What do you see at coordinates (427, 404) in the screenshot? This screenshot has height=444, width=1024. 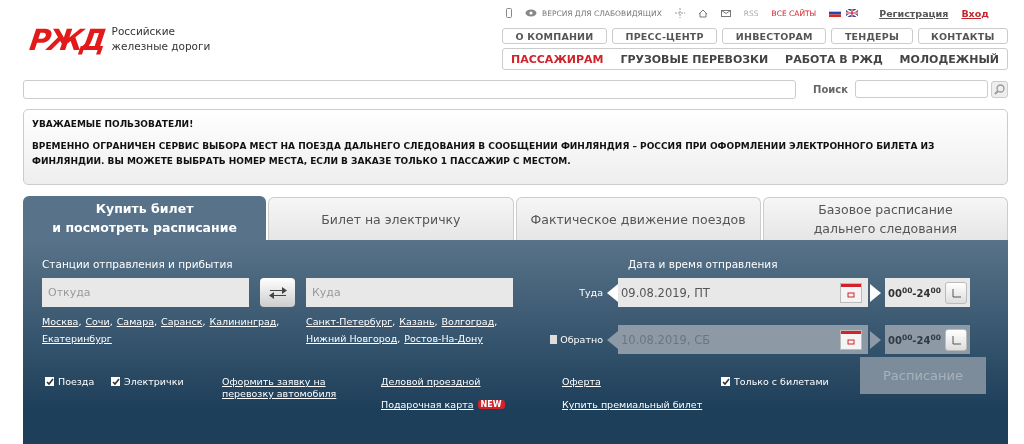 I see `gift-card-link: Подарочная карта` at bounding box center [427, 404].